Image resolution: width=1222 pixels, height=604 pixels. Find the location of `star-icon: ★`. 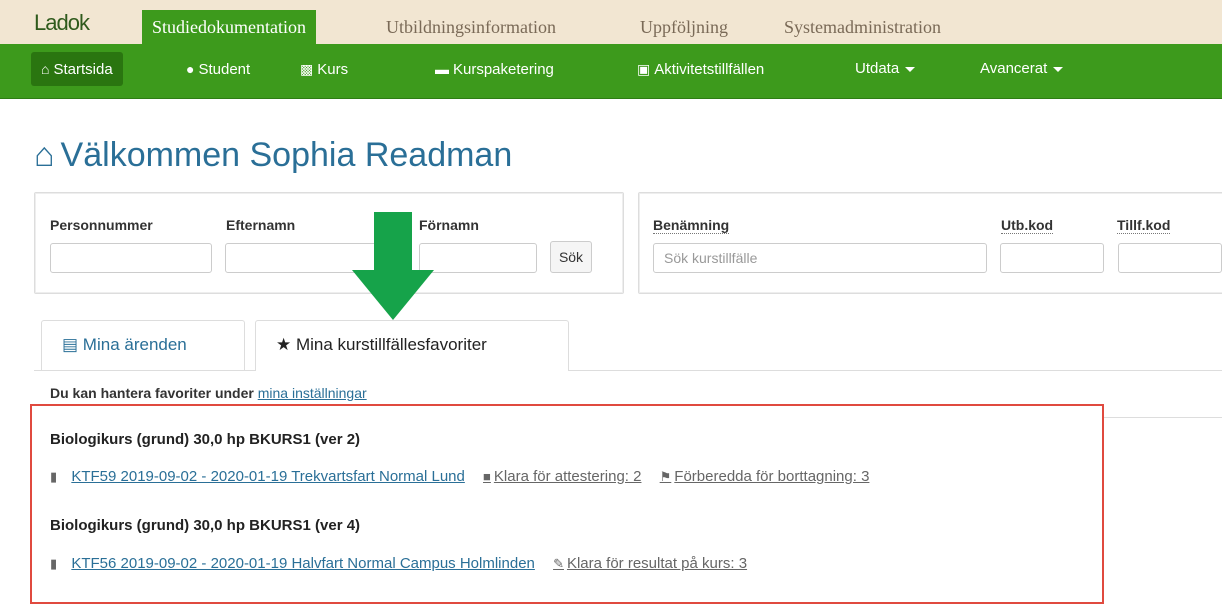

star-icon: ★ is located at coordinates (284, 344).